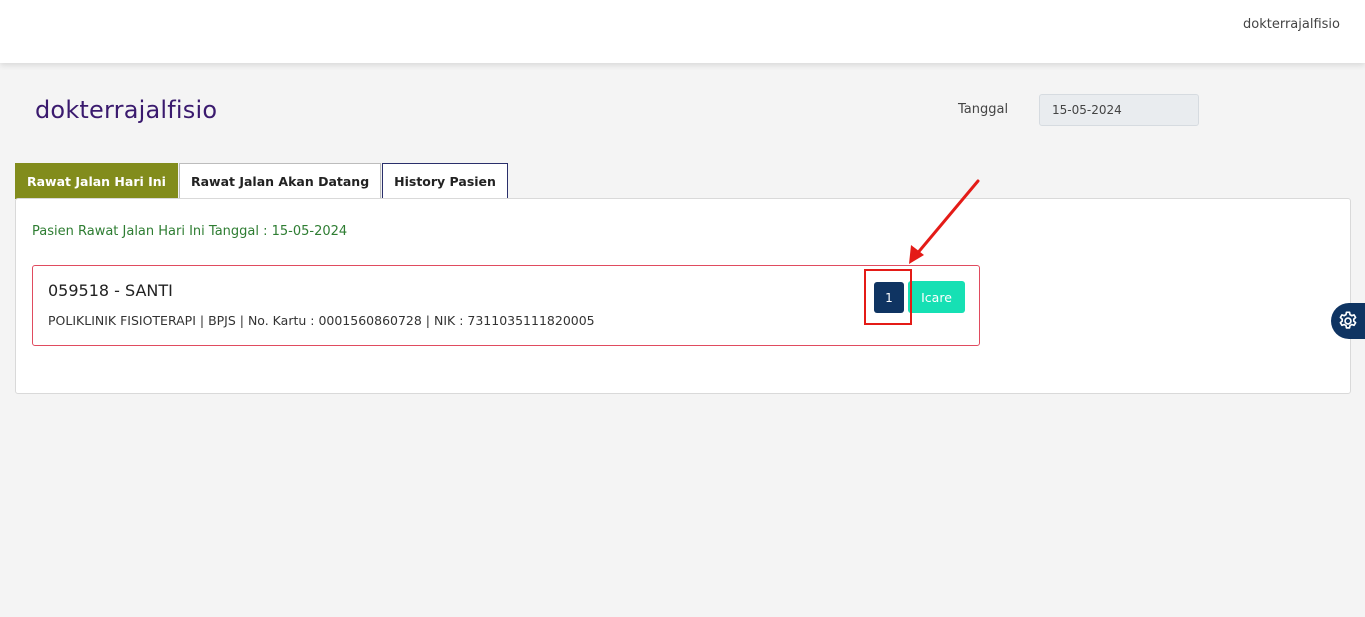 Image resolution: width=1365 pixels, height=617 pixels. I want to click on patient-name: 059518 - SANTI, so click(110, 290).